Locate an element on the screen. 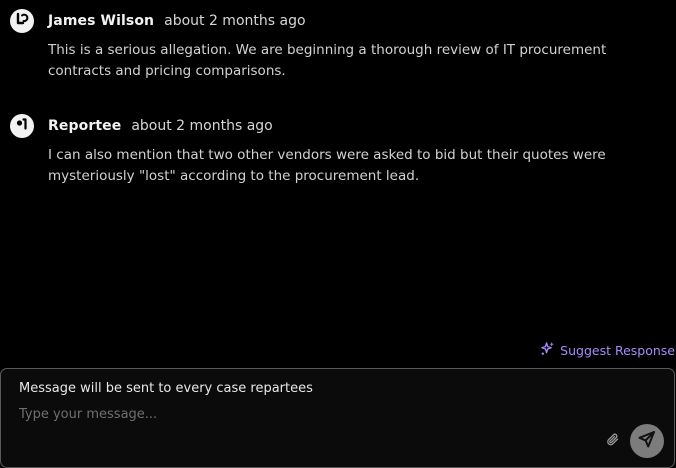 This screenshot has width=676, height=468. send-icon is located at coordinates (647, 441).